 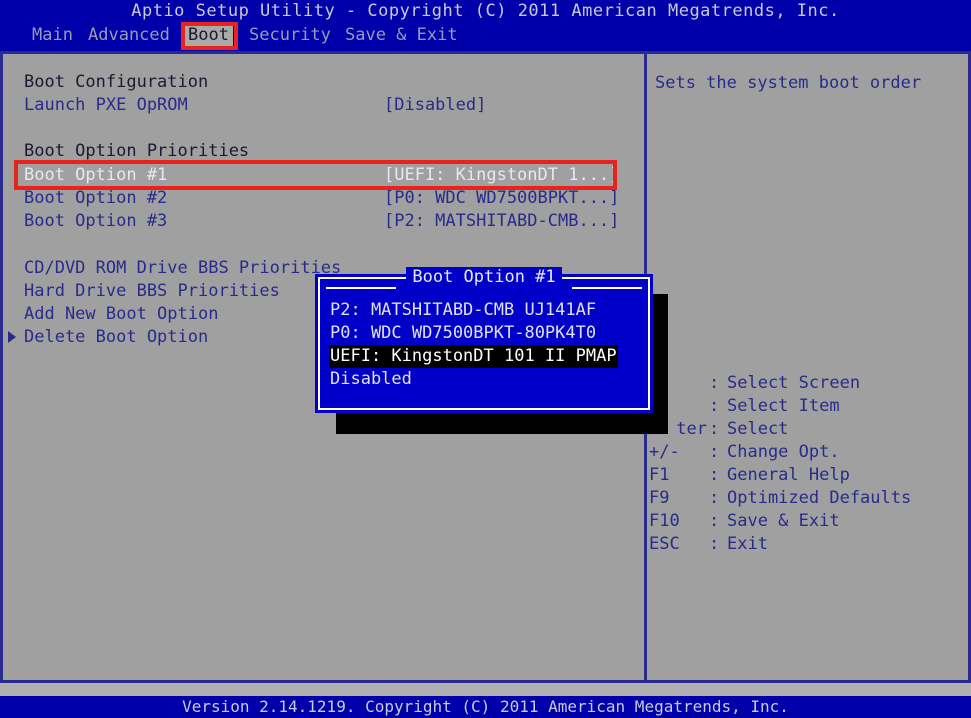 What do you see at coordinates (129, 35) in the screenshot?
I see `tab-advanced: Advanced` at bounding box center [129, 35].